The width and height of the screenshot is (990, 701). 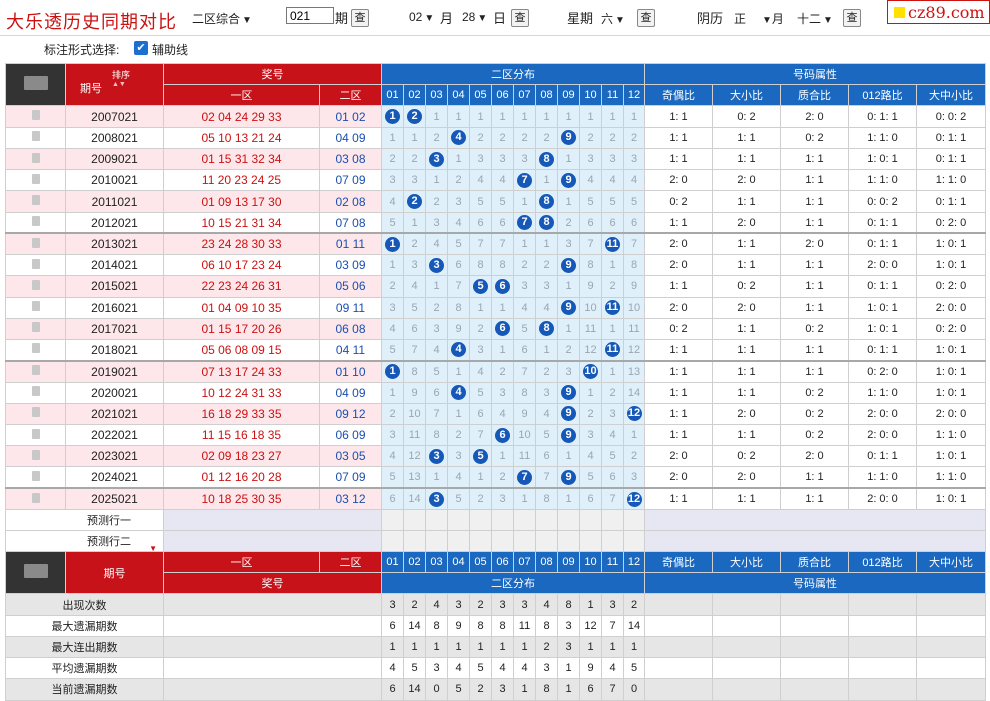 I want to click on month-select: 02 ▼, so click(x=421, y=17).